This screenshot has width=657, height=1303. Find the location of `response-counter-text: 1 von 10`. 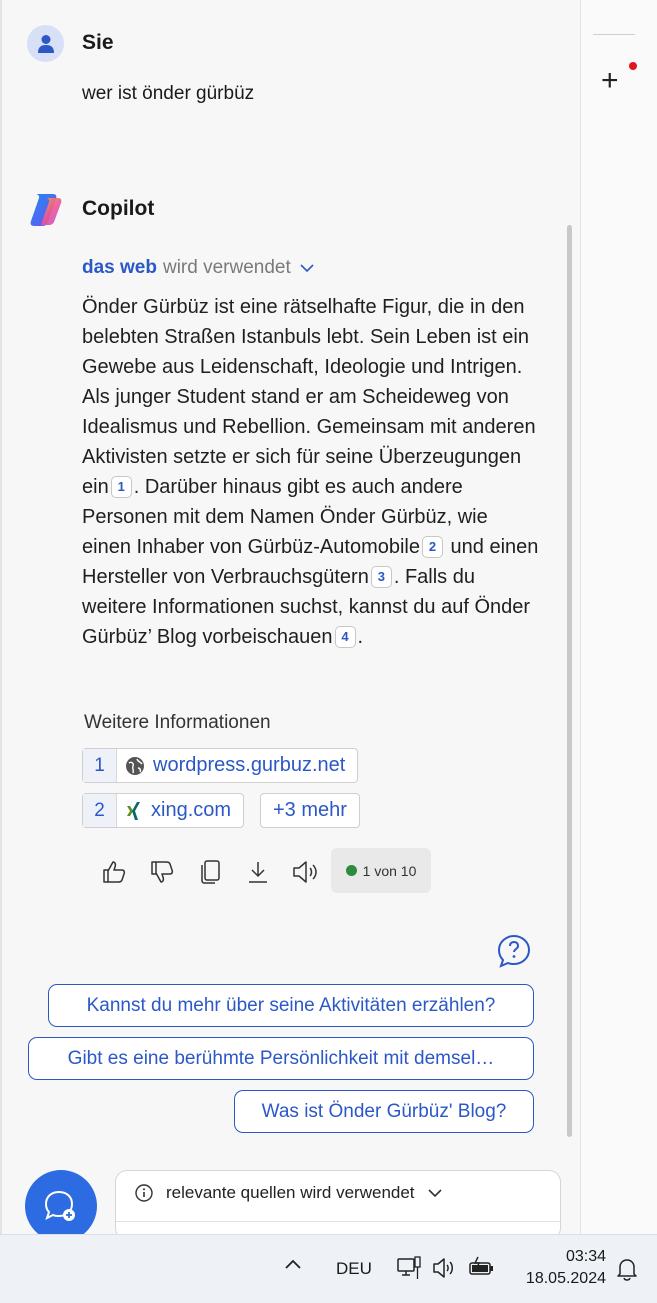

response-counter-text: 1 von 10 is located at coordinates (389, 870).